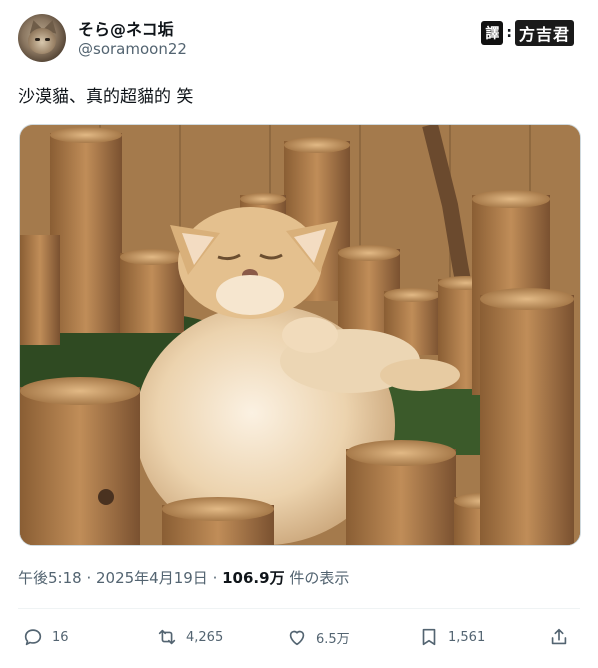 Image resolution: width=598 pixels, height=668 pixels. What do you see at coordinates (299, 40) in the screenshot?
I see `tweet-header: そら@ネコ垢 @soramoon22 譯 : 方吉君` at bounding box center [299, 40].